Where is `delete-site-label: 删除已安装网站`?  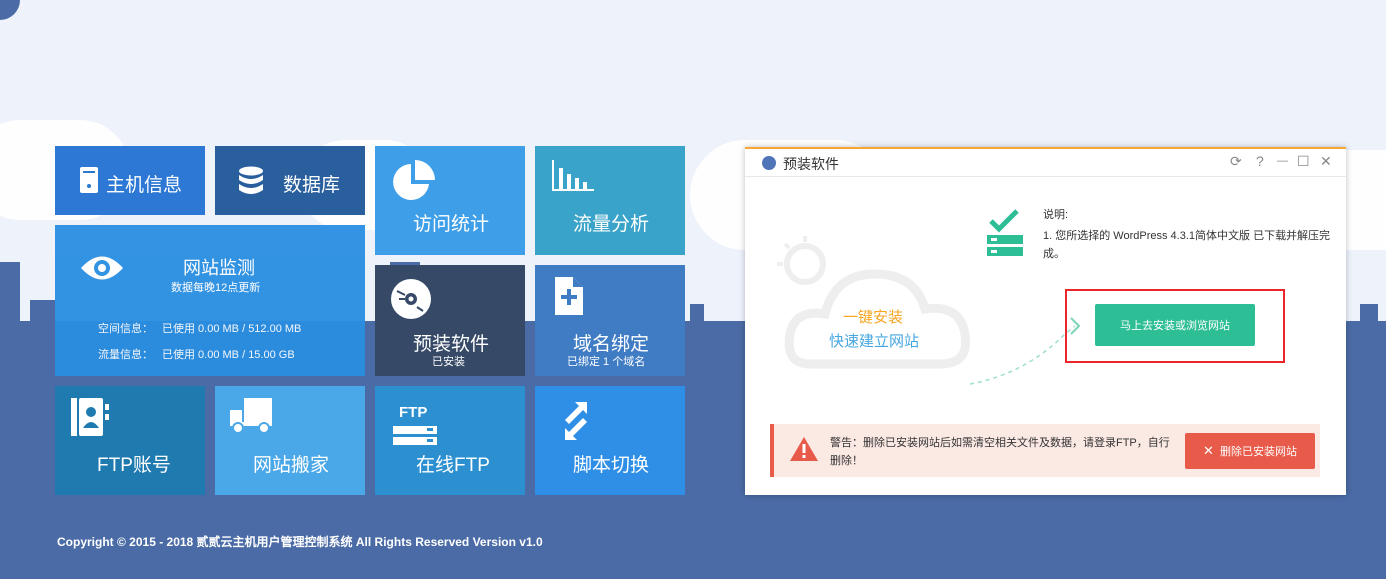 delete-site-label: 删除已安装网站 is located at coordinates (1258, 452).